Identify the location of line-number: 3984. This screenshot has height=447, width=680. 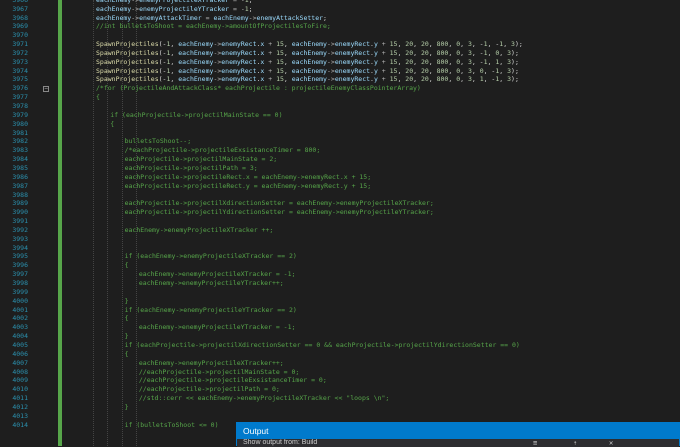
(20, 159).